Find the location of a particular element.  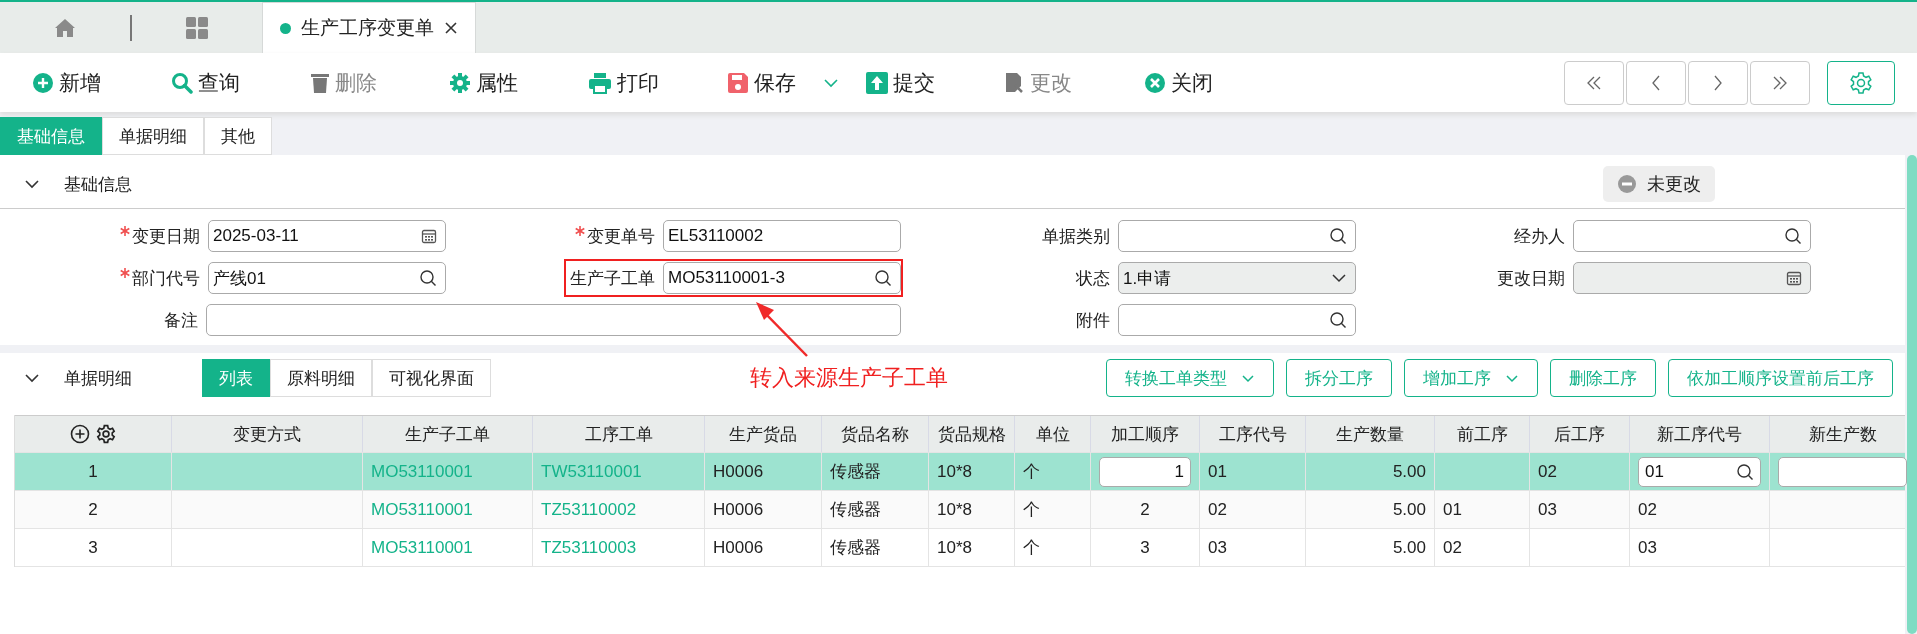

home-icon is located at coordinates (65, 27).